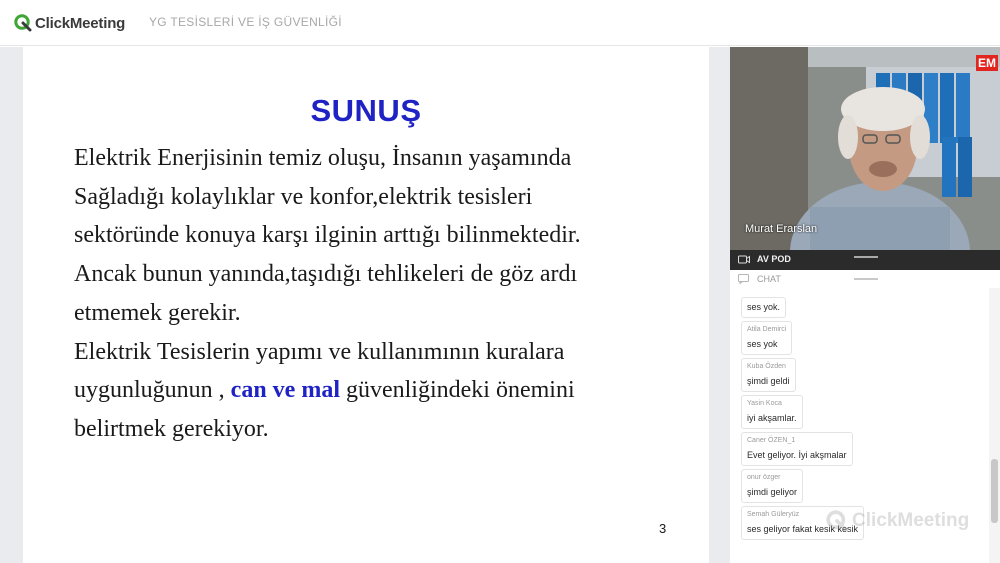  Describe the element at coordinates (803, 529) in the screenshot. I see `chat-message-text: ses geliyor fakat kesik kesik` at that location.